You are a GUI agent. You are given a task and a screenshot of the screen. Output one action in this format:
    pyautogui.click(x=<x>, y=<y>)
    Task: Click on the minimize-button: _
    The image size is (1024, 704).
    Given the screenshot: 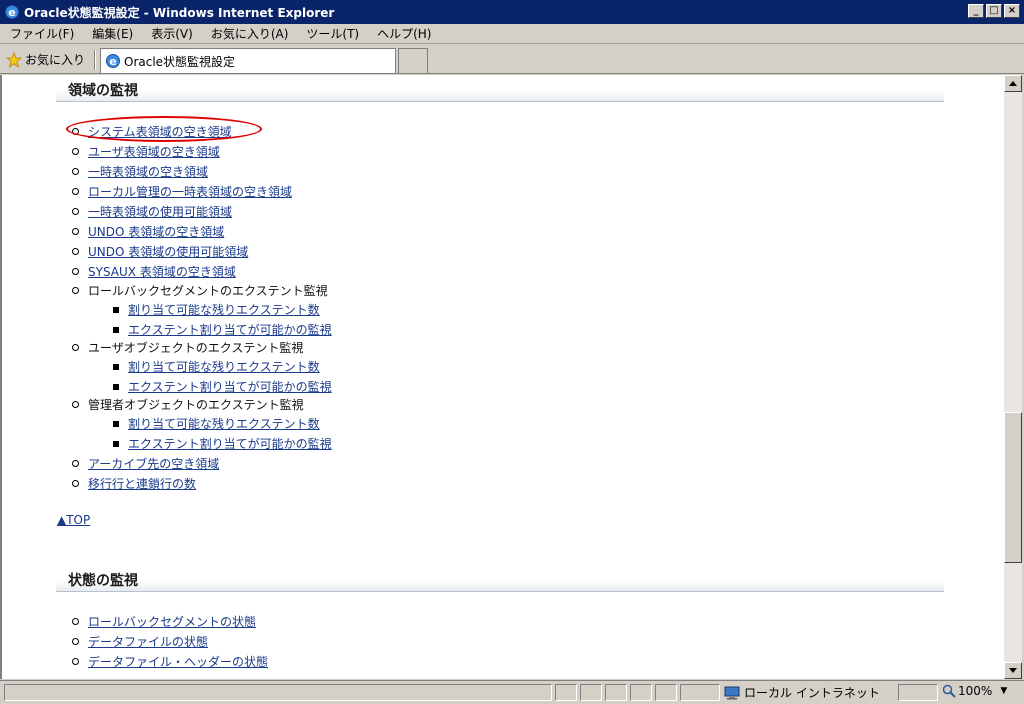 What is the action you would take?
    pyautogui.click(x=976, y=11)
    